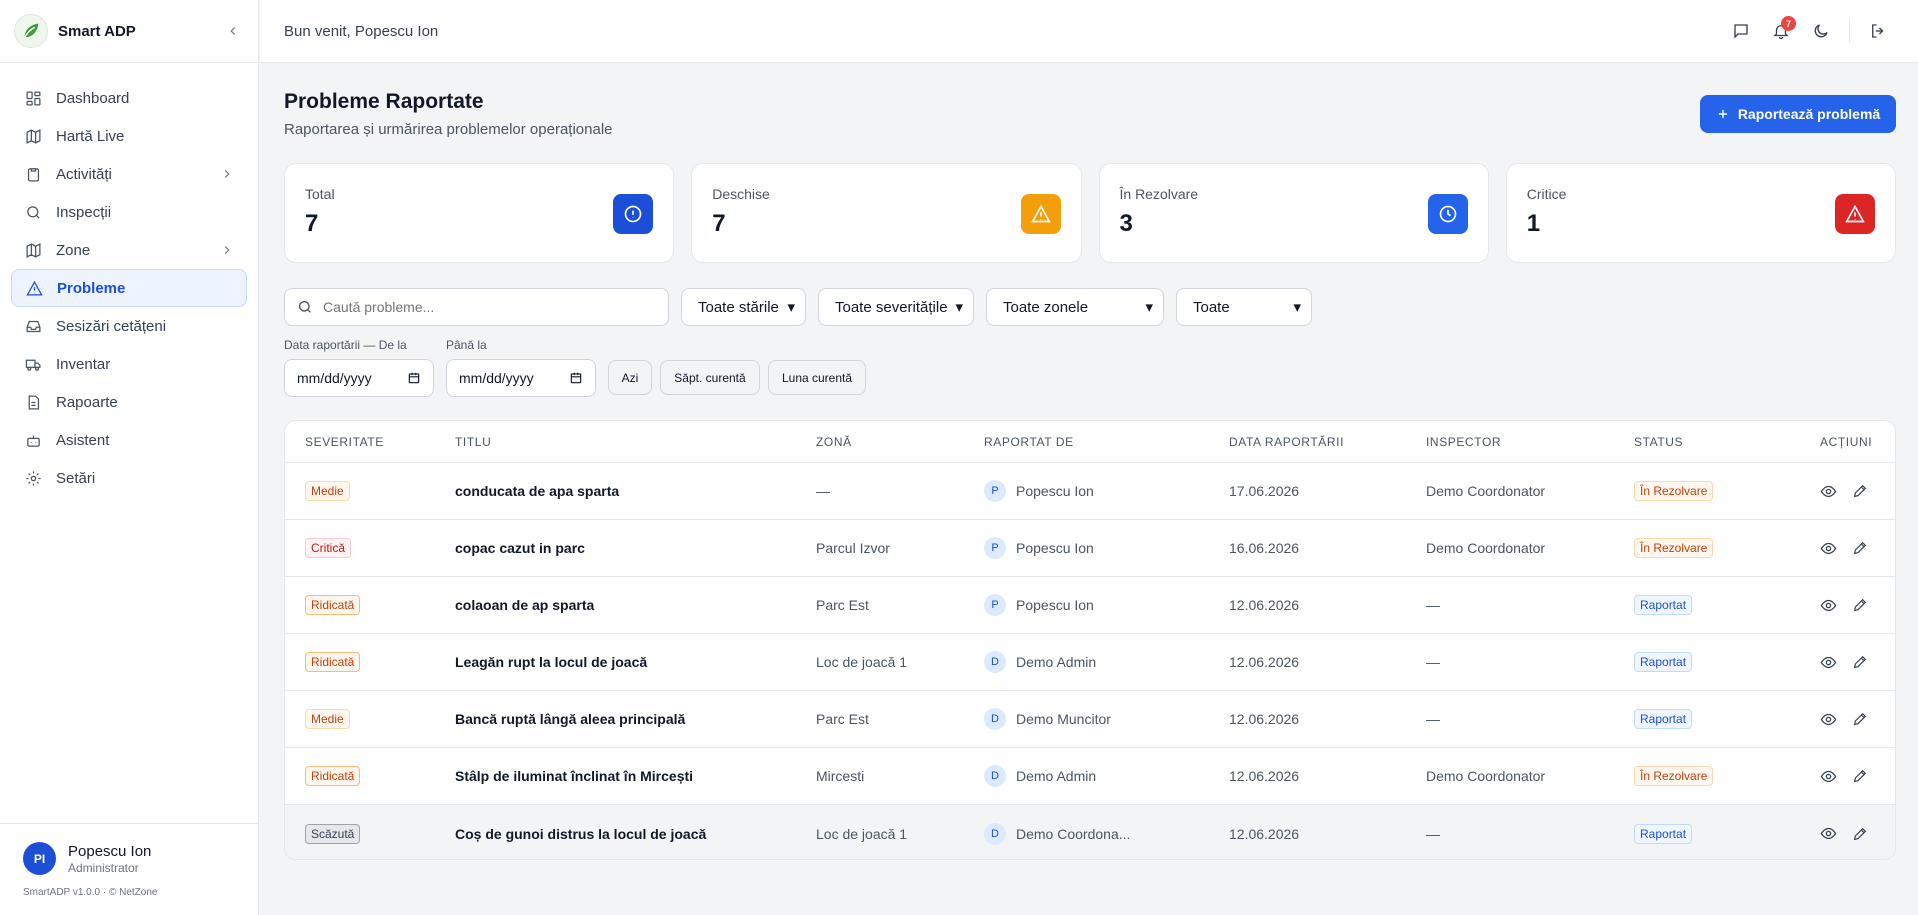  What do you see at coordinates (496, 378) in the screenshot?
I see `date-to-placeholder: mm/dd/yyyy` at bounding box center [496, 378].